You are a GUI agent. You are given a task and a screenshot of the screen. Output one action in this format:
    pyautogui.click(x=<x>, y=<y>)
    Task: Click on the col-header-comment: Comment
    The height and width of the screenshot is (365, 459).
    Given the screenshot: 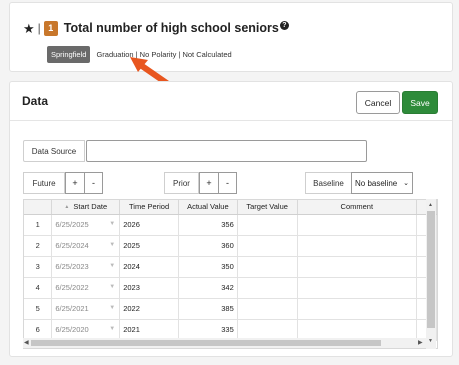 What is the action you would take?
    pyautogui.click(x=357, y=207)
    